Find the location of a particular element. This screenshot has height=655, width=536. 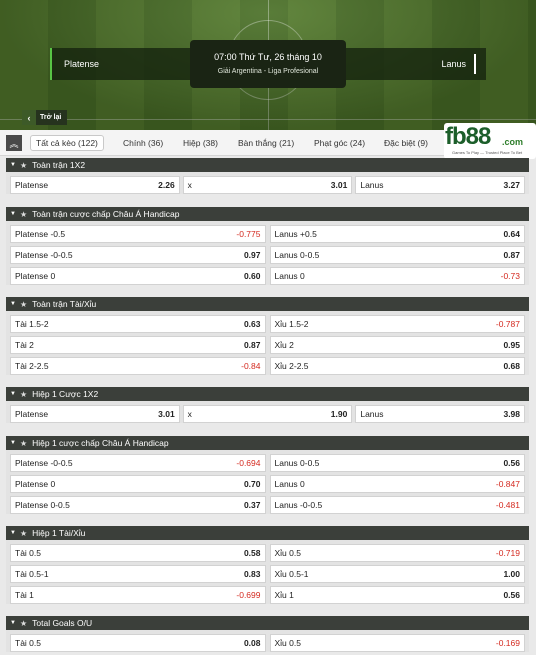

market-header: ▼ ★ Hiệp 1 Tài/Xỉu is located at coordinates (267, 533).